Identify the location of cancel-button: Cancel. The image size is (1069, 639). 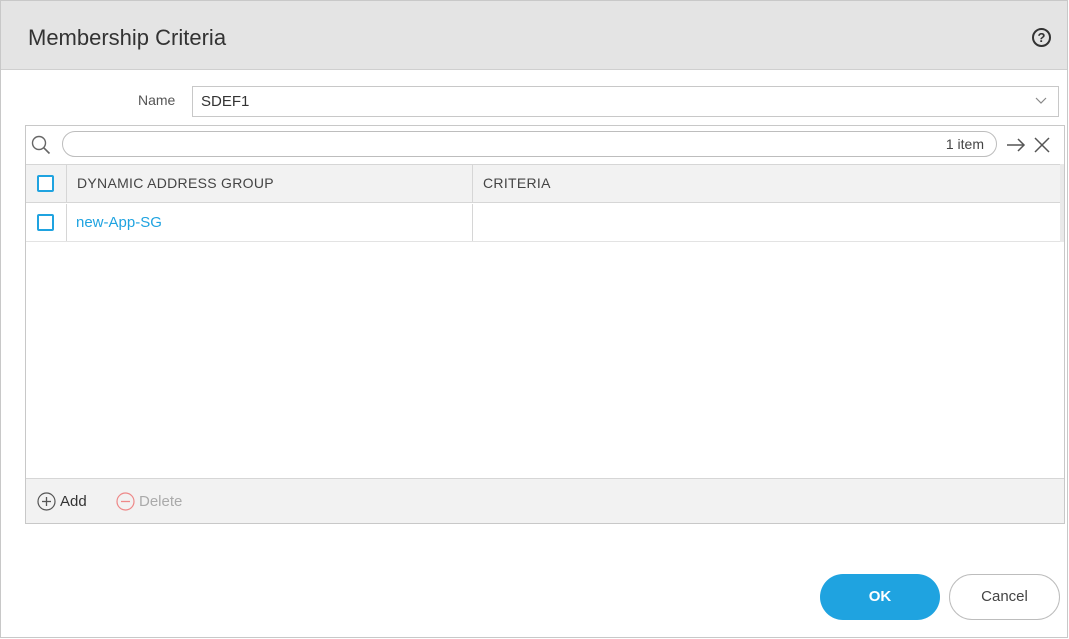
(1004, 597).